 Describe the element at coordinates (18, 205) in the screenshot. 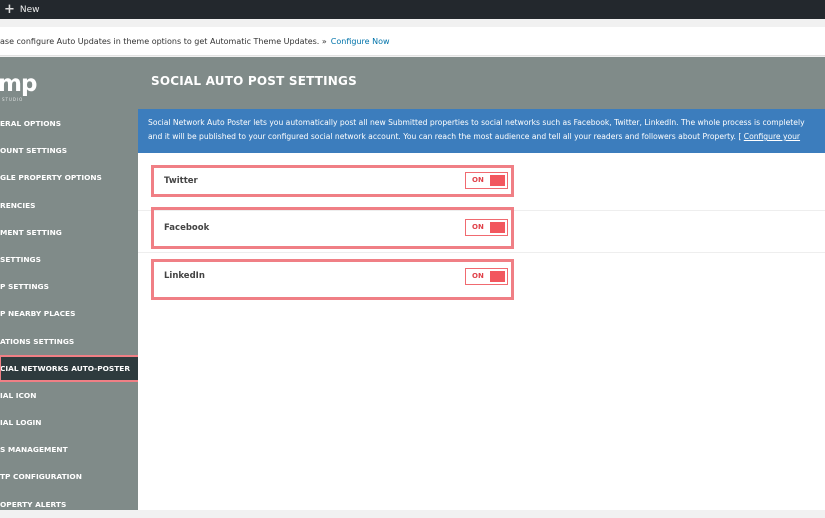

I see `sidebar-item-label: RENCIES` at that location.